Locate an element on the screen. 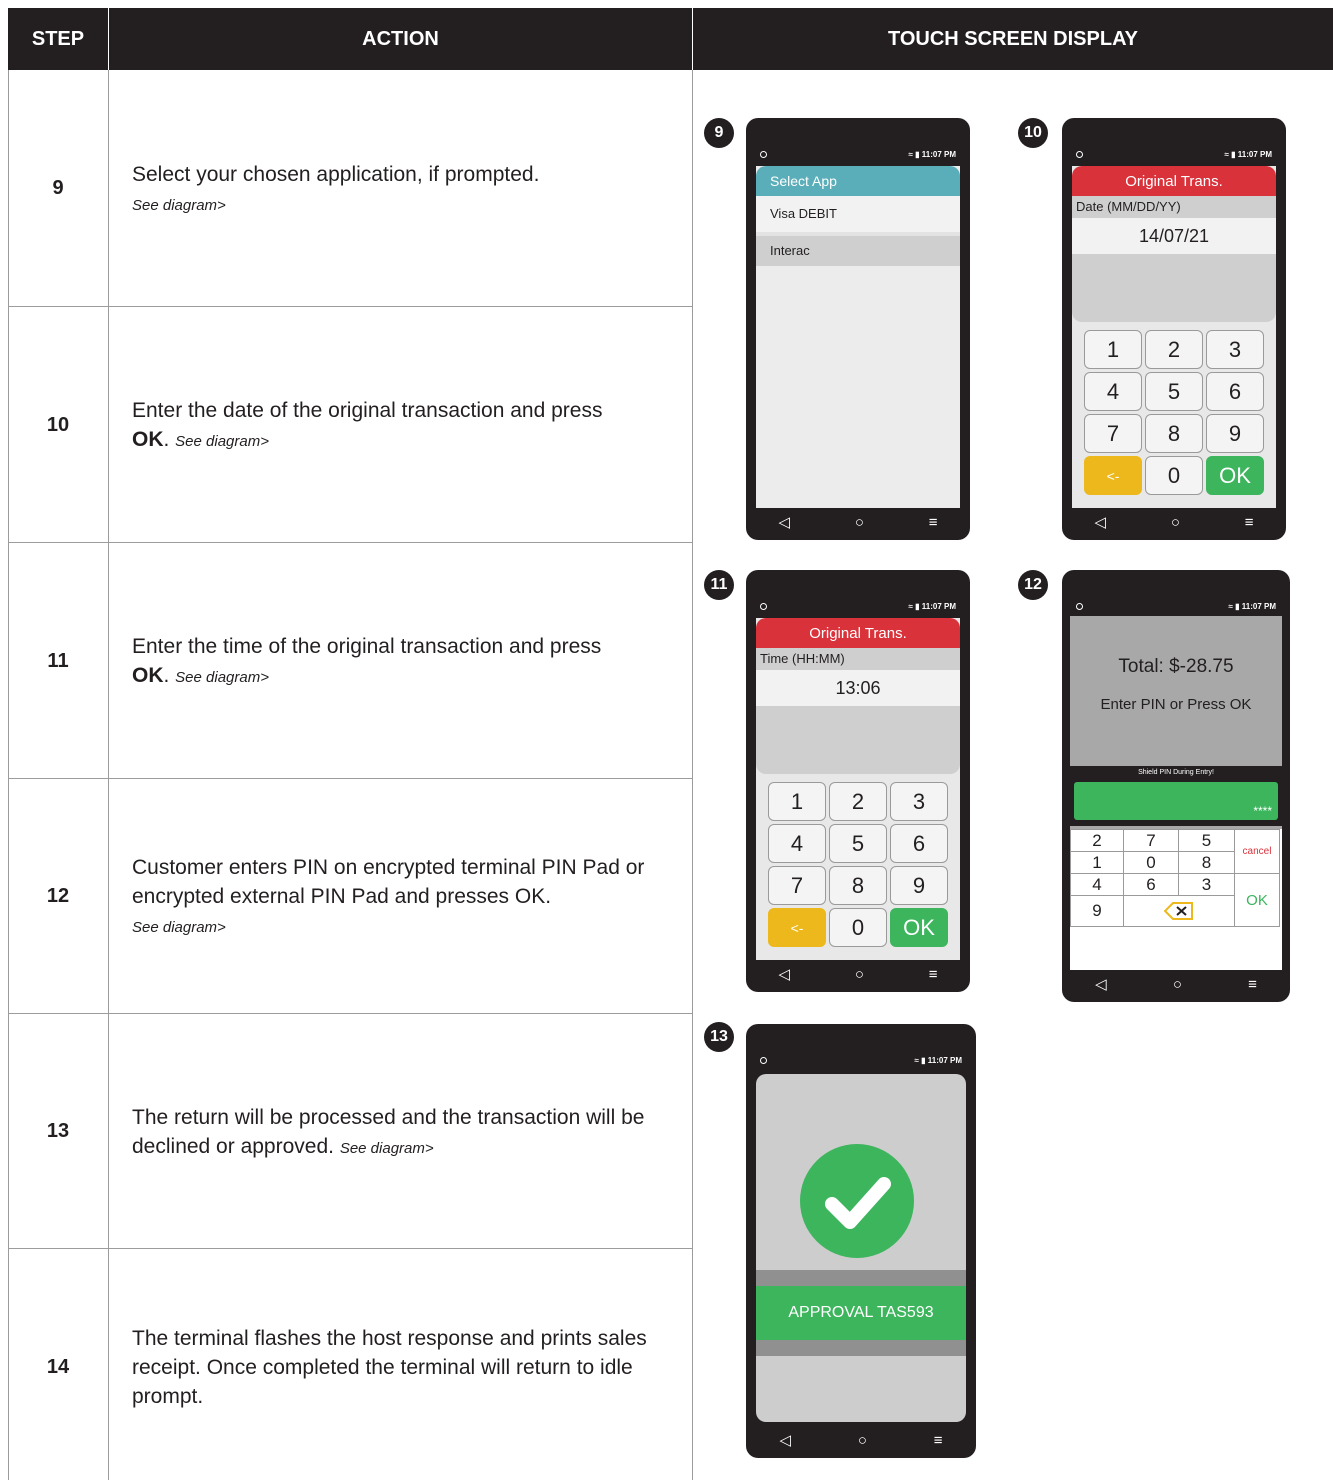 The height and width of the screenshot is (1480, 1333). diagram-badge: 11 is located at coordinates (719, 585).